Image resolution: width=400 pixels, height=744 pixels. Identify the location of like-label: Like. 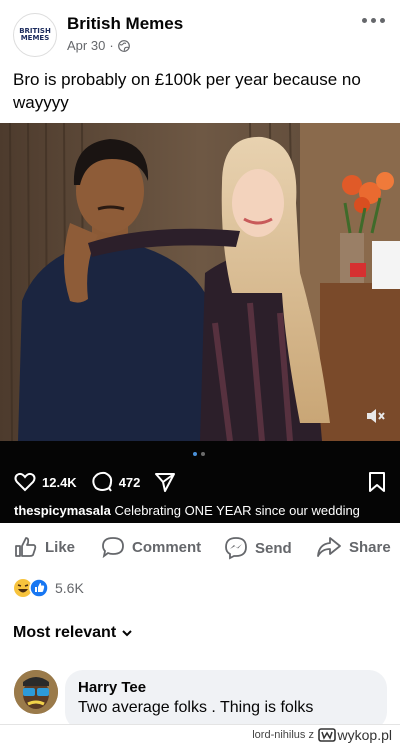
(60, 547).